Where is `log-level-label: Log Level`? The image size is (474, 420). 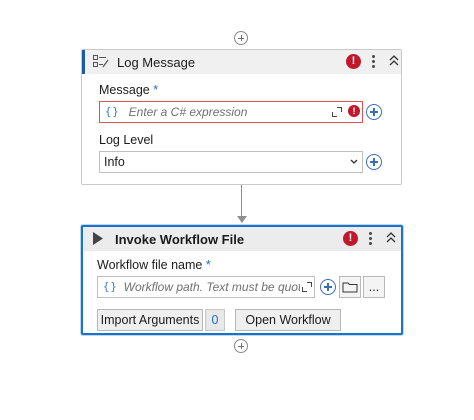 log-level-label: Log Level is located at coordinates (126, 140).